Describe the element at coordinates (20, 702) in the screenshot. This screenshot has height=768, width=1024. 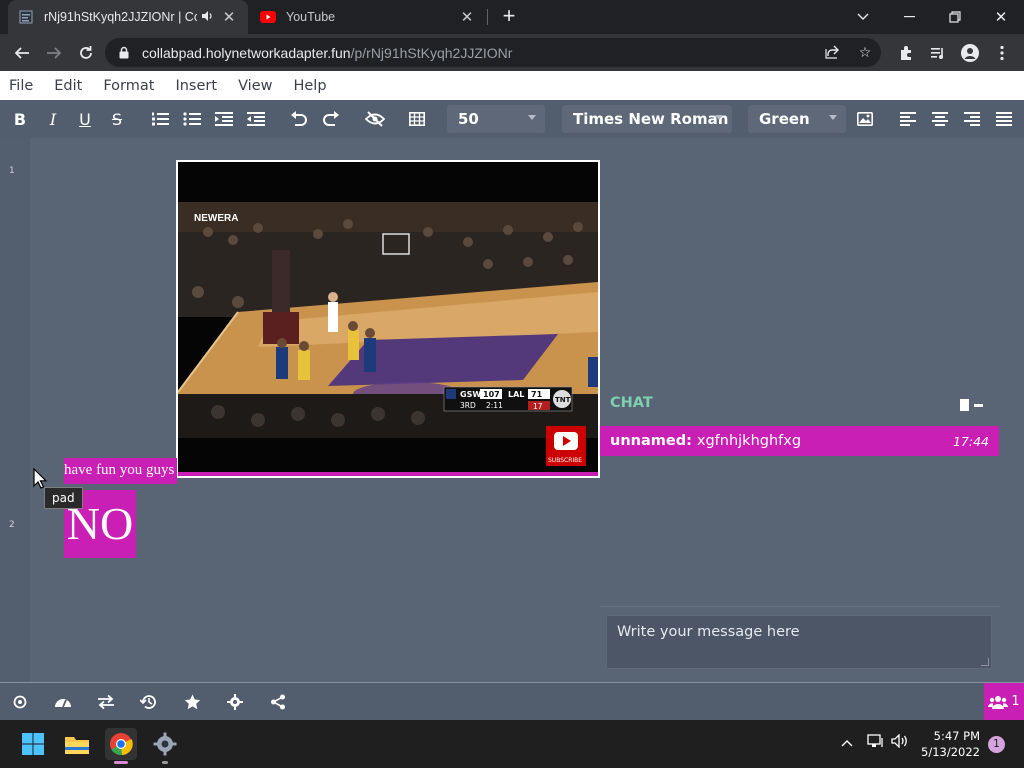
I see `connection-status-icon` at that location.